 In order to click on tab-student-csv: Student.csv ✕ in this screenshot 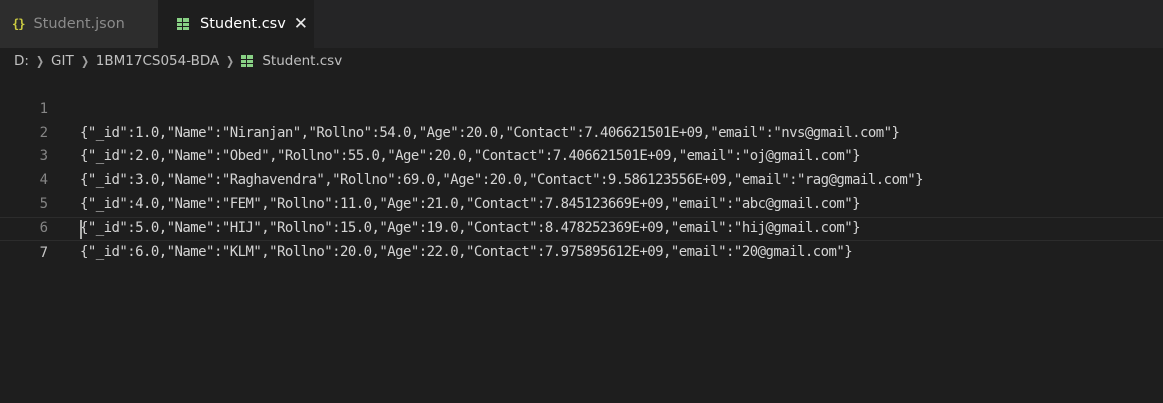, I will do `click(236, 24)`.